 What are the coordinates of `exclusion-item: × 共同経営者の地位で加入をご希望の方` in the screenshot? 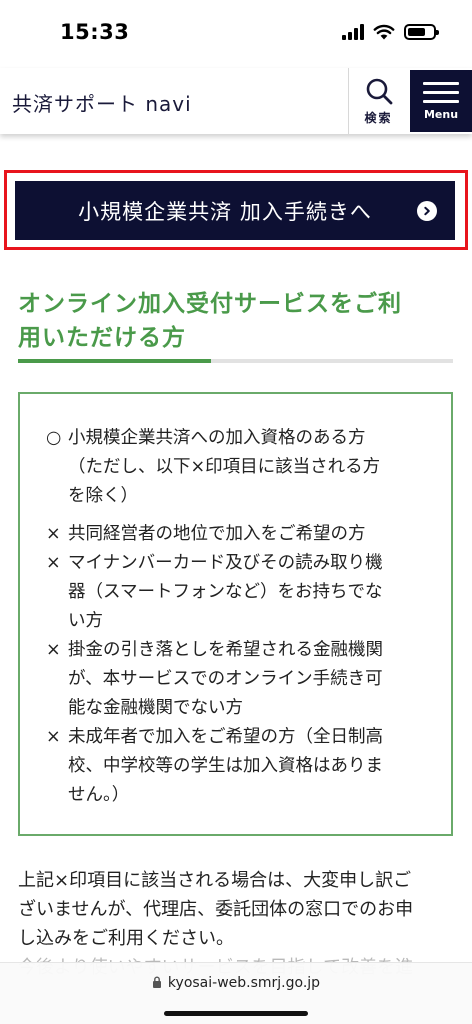 It's located at (242, 534).